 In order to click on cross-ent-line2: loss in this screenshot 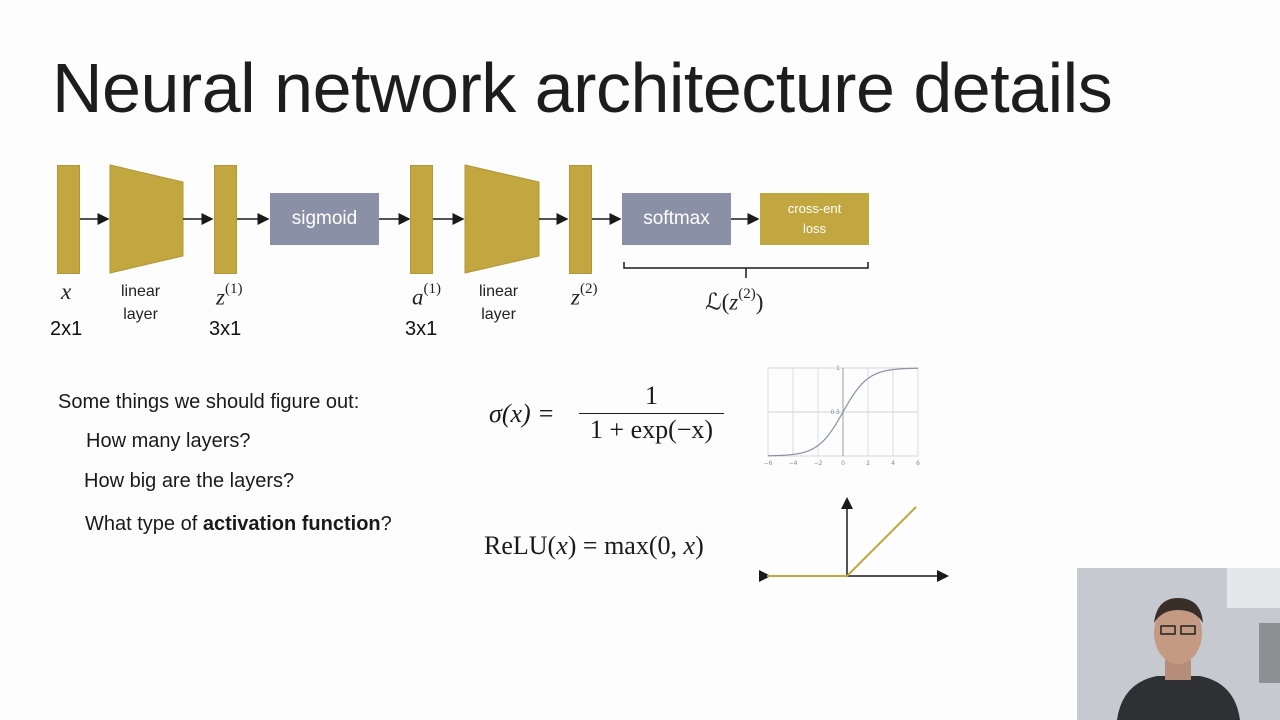, I will do `click(814, 228)`.